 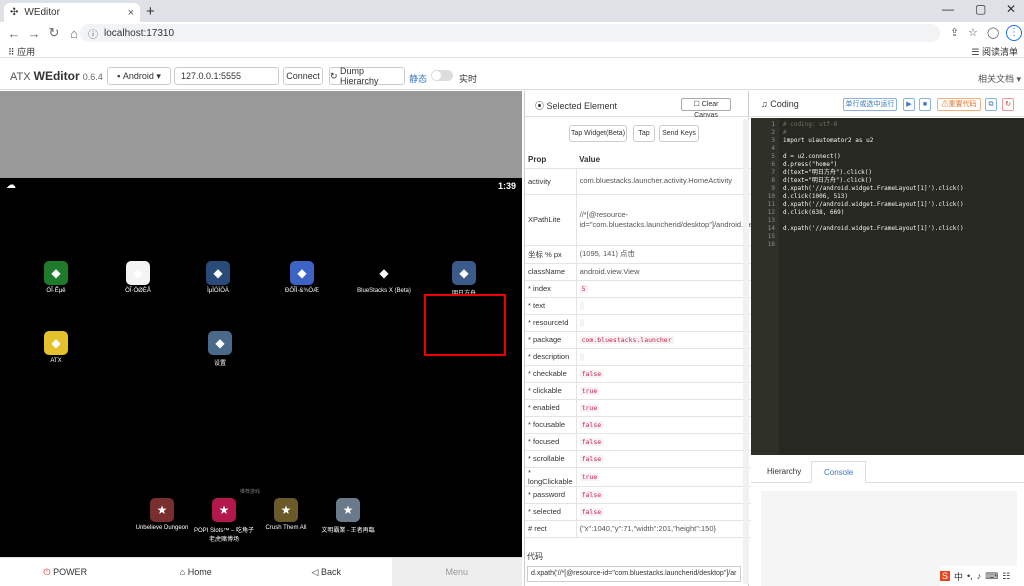 I want to click on app-icon-3: ◆ ÐÔÎÍ·&¾ÓÆ, so click(x=302, y=277).